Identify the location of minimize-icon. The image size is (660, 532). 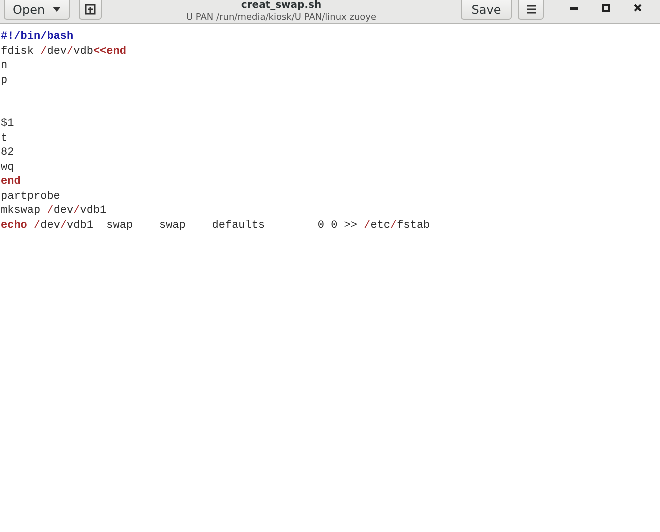
(574, 8).